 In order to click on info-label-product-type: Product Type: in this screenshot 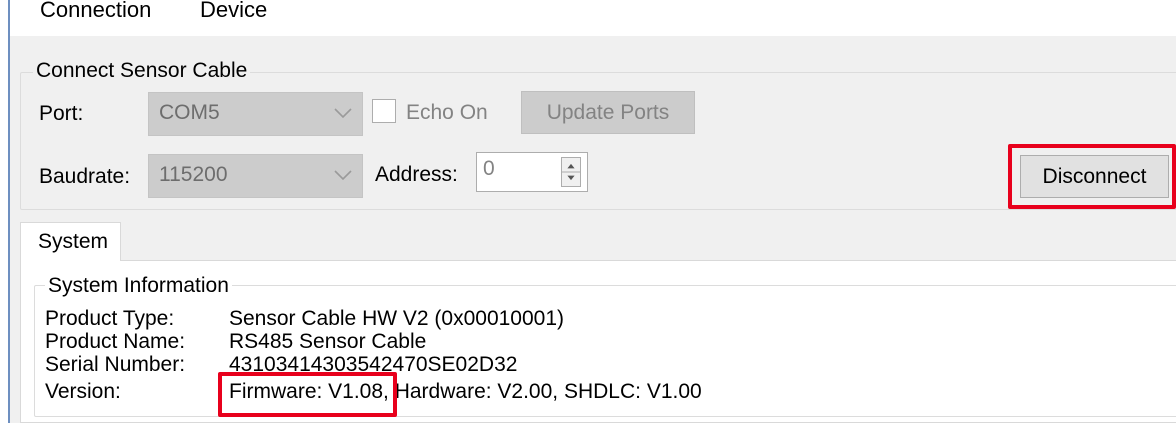, I will do `click(110, 318)`.